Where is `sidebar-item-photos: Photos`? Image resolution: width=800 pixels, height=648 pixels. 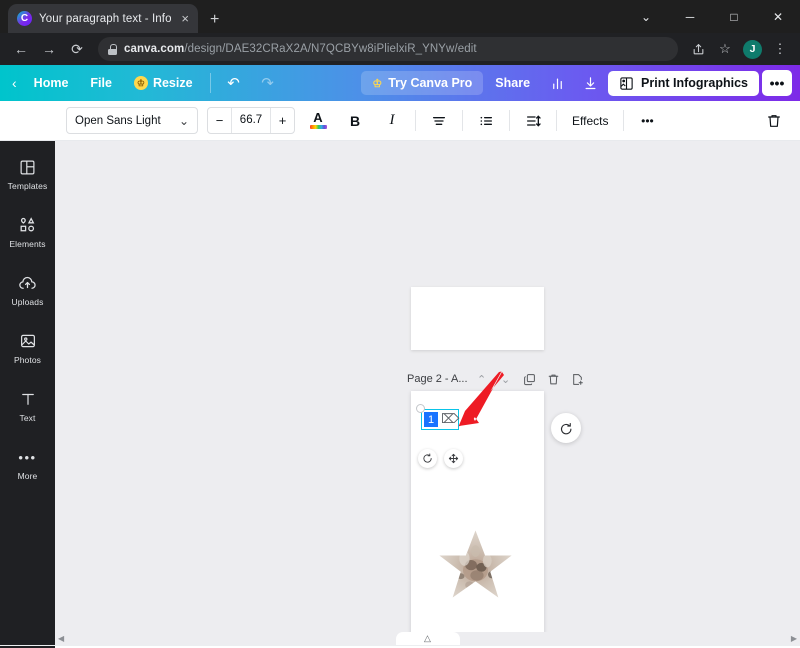
sidebar-item-photos: Photos is located at coordinates (27, 348).